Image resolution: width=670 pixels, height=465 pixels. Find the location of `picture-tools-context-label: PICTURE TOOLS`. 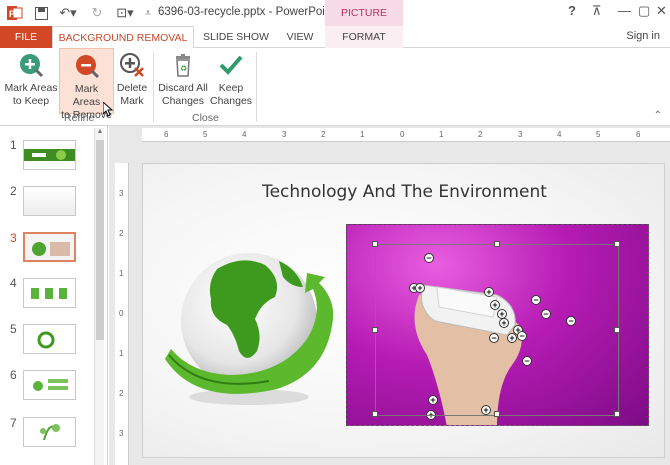

picture-tools-context-label: PICTURE TOOLS is located at coordinates (364, 22).